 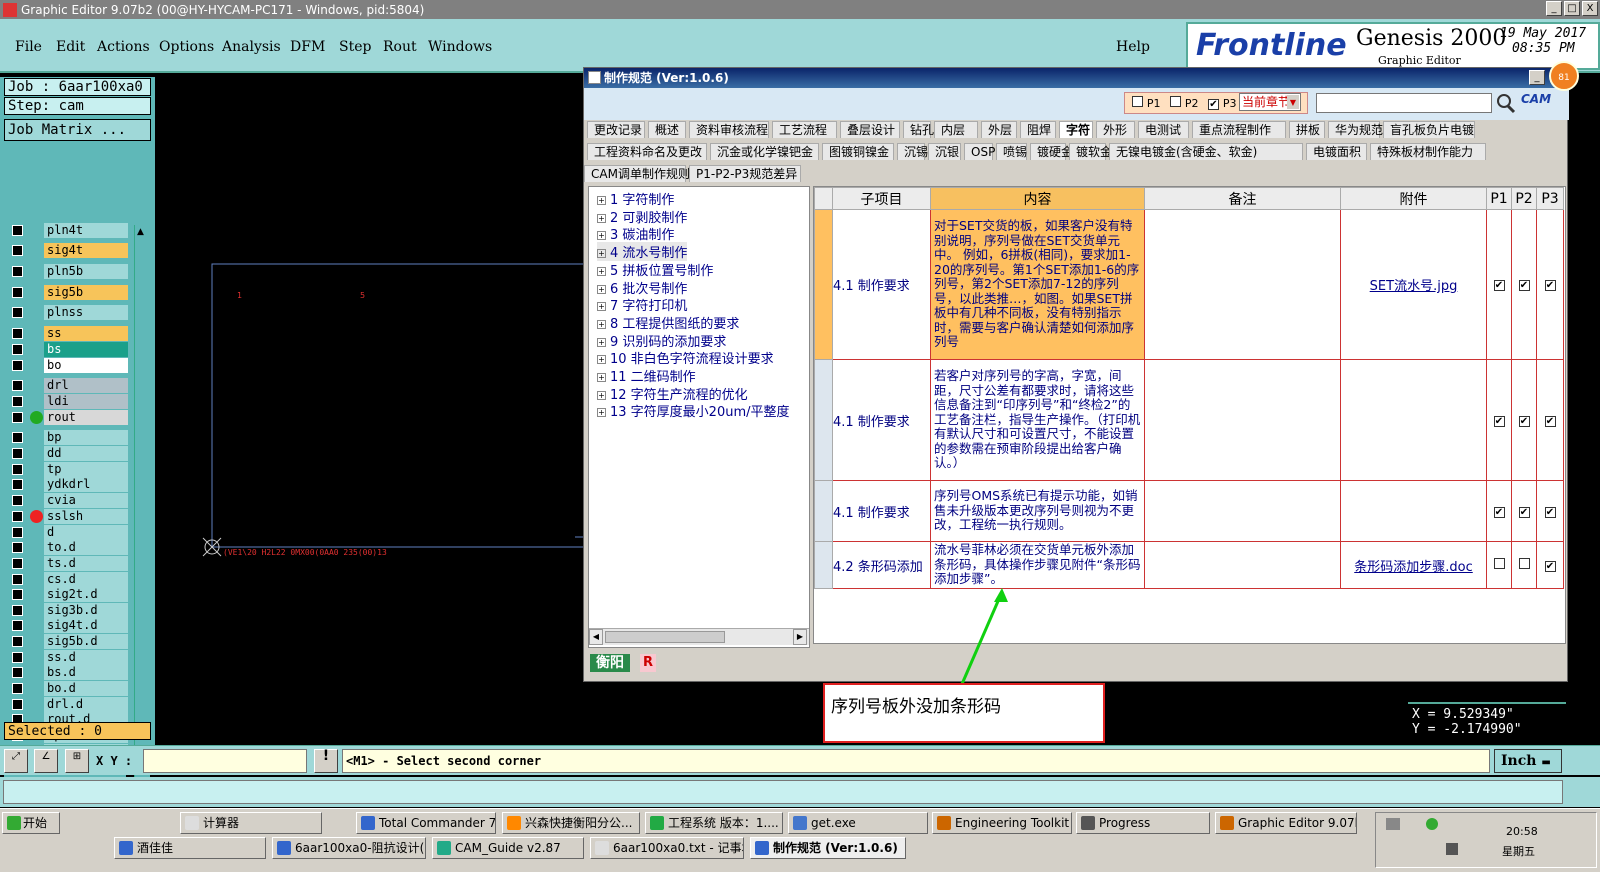 I want to click on layer-row: drl, so click(x=68, y=385).